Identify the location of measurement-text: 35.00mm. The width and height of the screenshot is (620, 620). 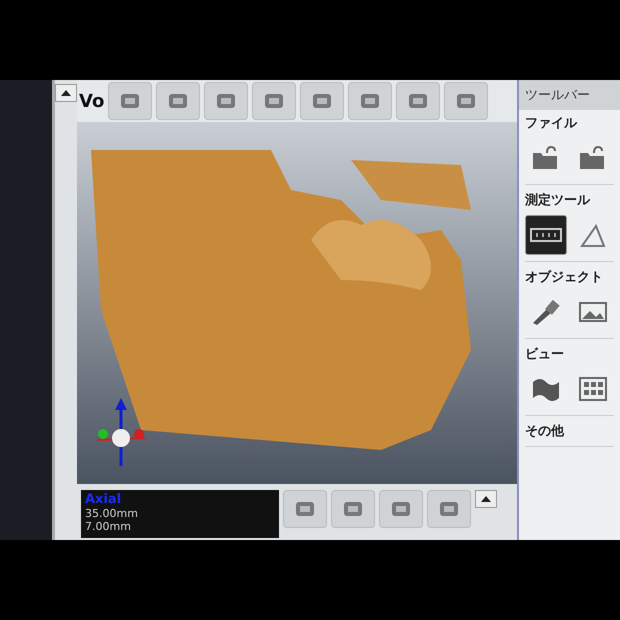
(112, 513).